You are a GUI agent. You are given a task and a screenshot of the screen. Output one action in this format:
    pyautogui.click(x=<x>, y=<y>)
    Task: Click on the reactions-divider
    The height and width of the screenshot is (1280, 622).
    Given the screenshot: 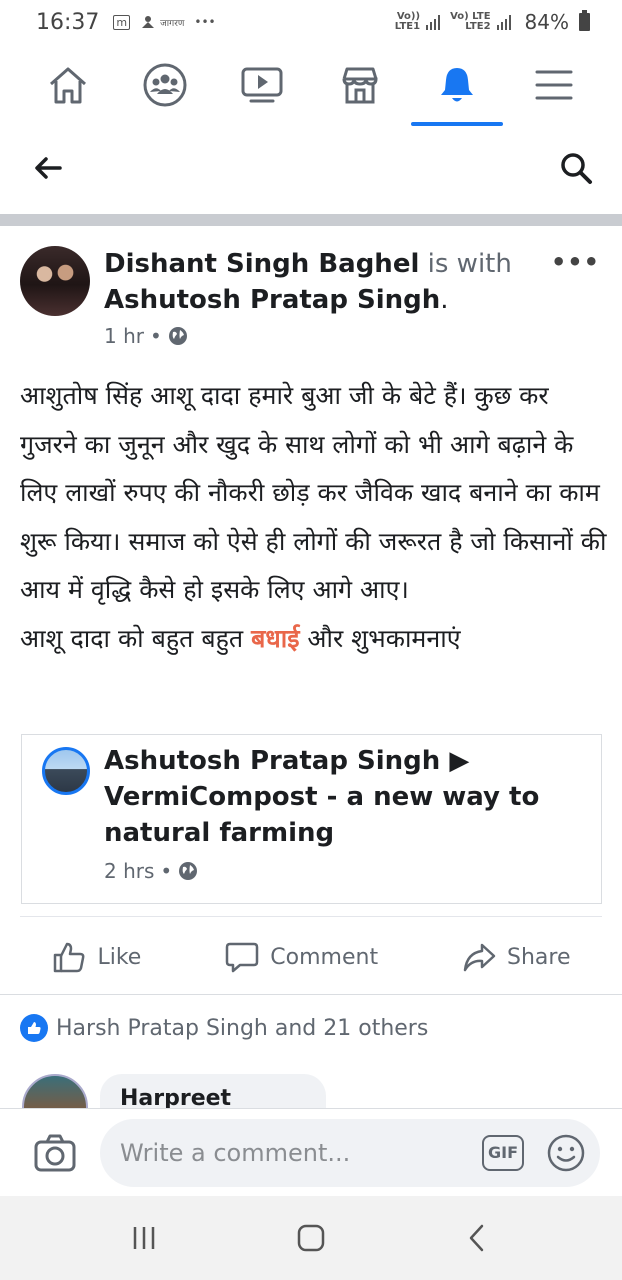 What is the action you would take?
    pyautogui.click(x=311, y=994)
    